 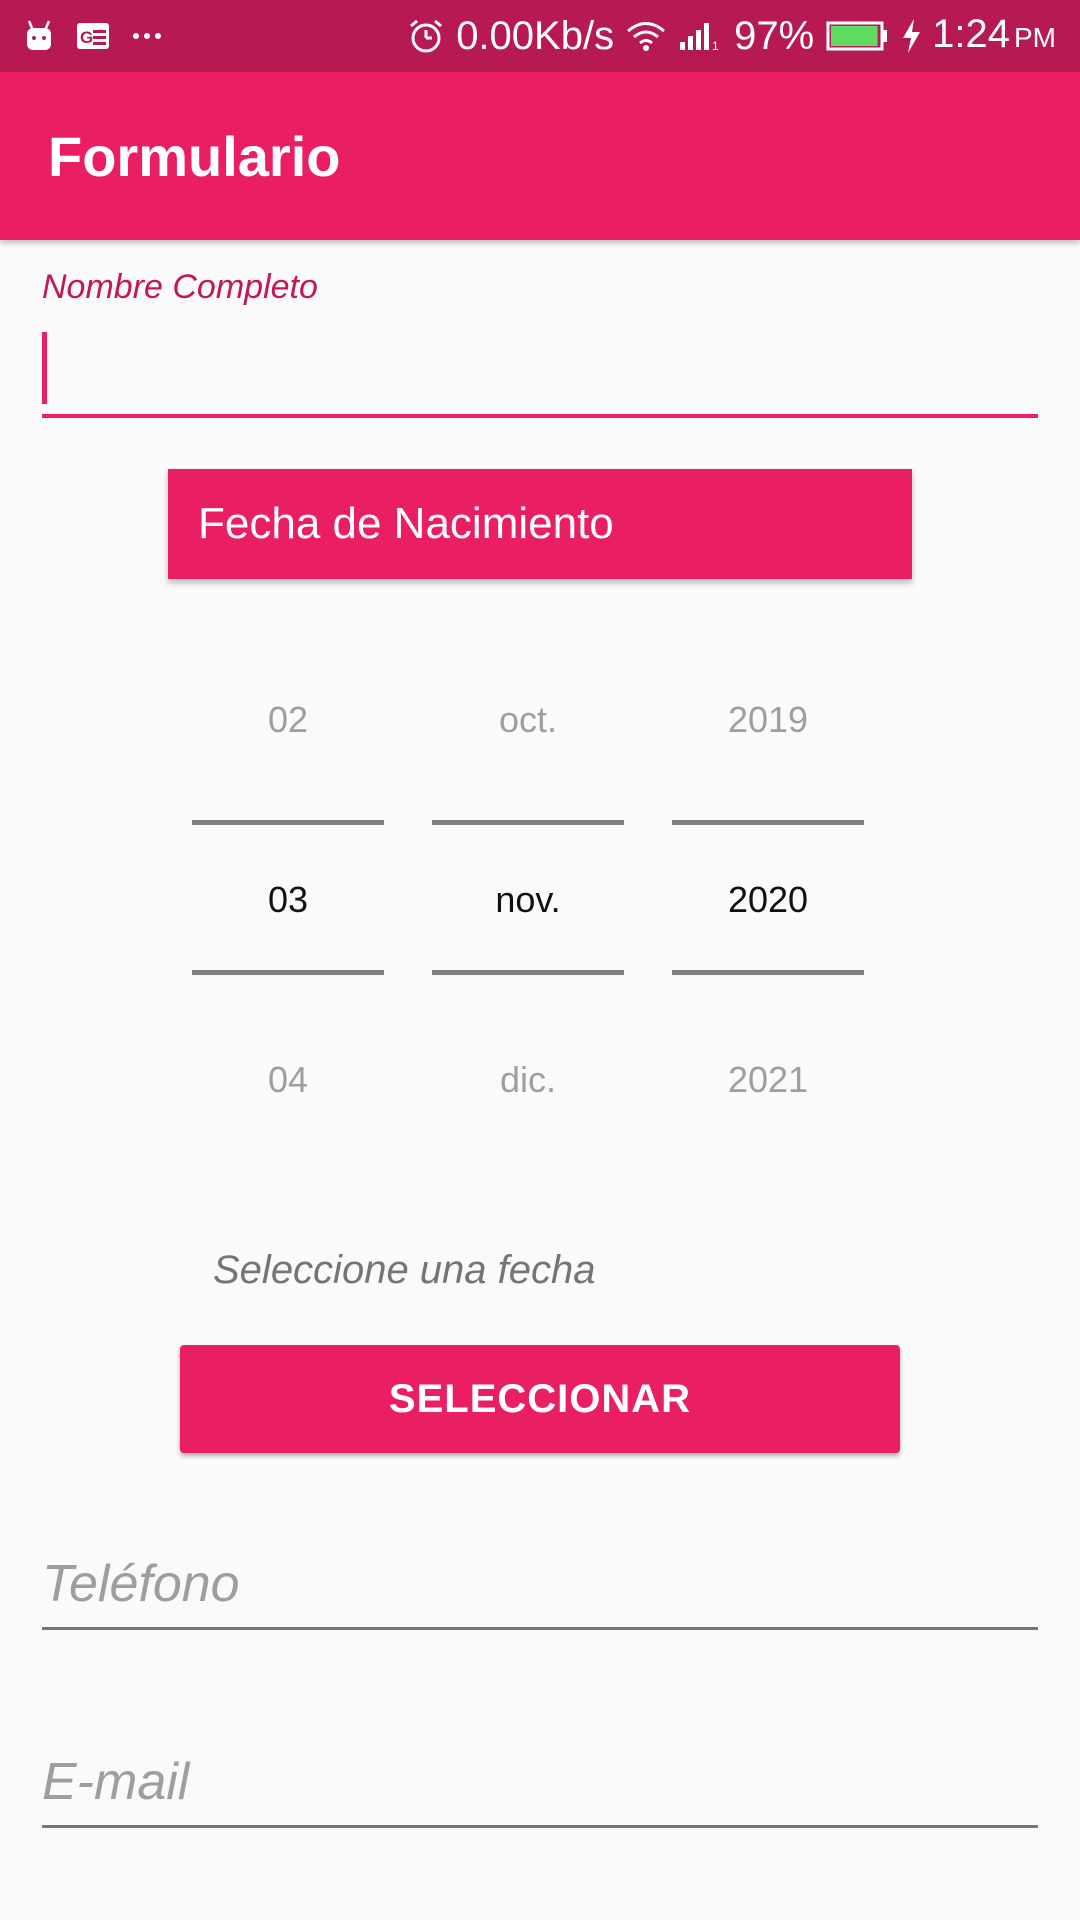 I want to click on app-bar: Formulario, so click(x=540, y=156).